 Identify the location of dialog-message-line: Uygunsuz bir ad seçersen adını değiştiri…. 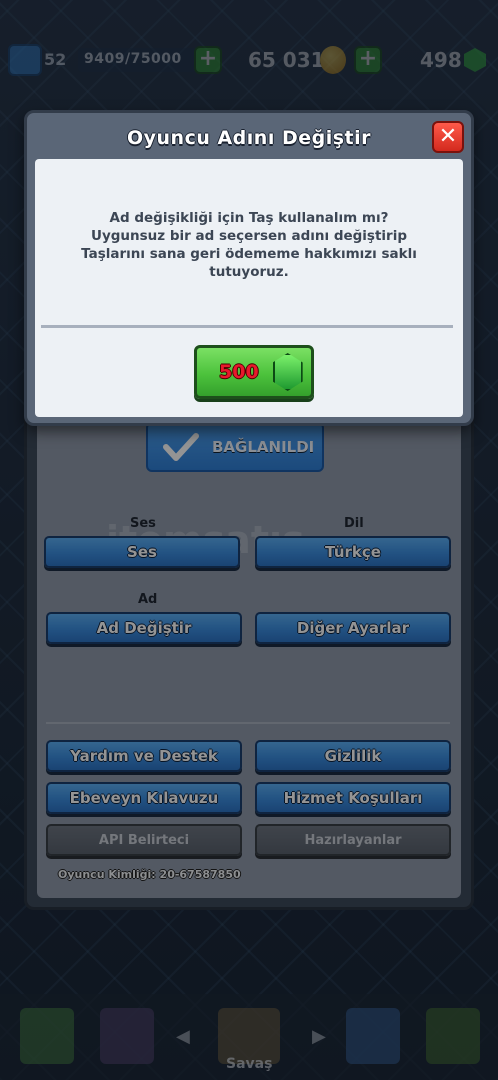
(249, 236).